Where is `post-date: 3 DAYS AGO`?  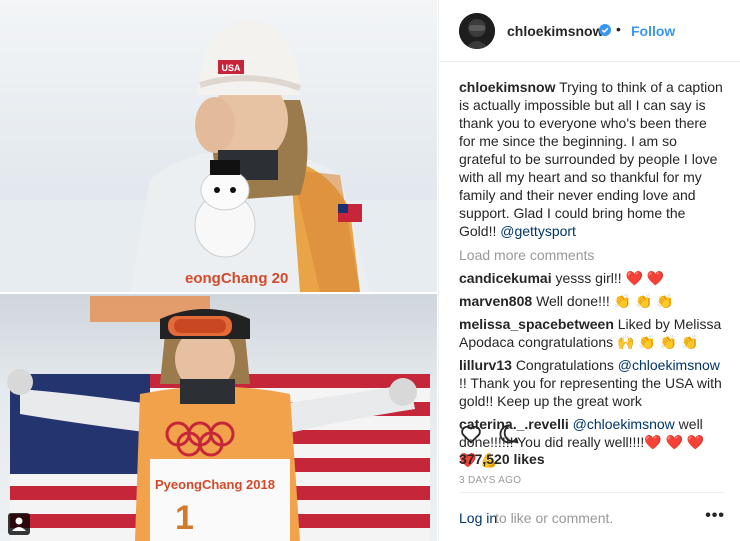 post-date: 3 DAYS AGO is located at coordinates (490, 480).